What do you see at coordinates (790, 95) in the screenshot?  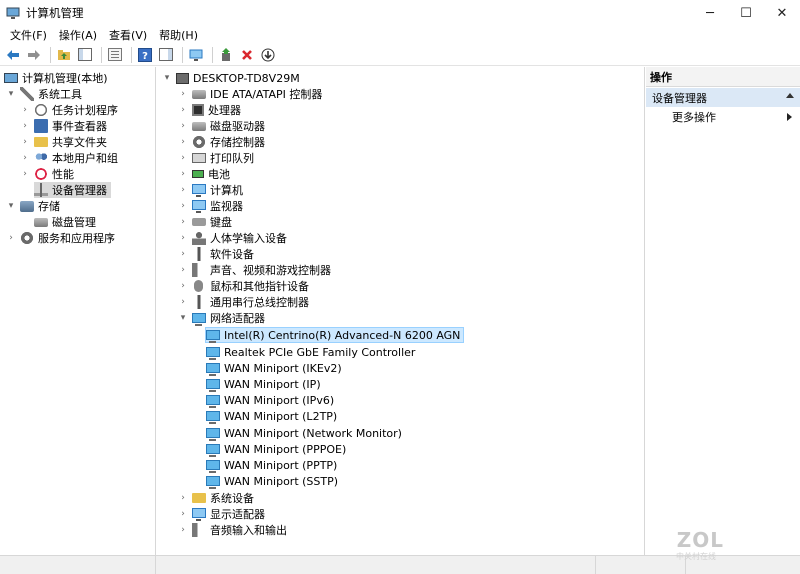 I see `collapse-up-icon` at bounding box center [790, 95].